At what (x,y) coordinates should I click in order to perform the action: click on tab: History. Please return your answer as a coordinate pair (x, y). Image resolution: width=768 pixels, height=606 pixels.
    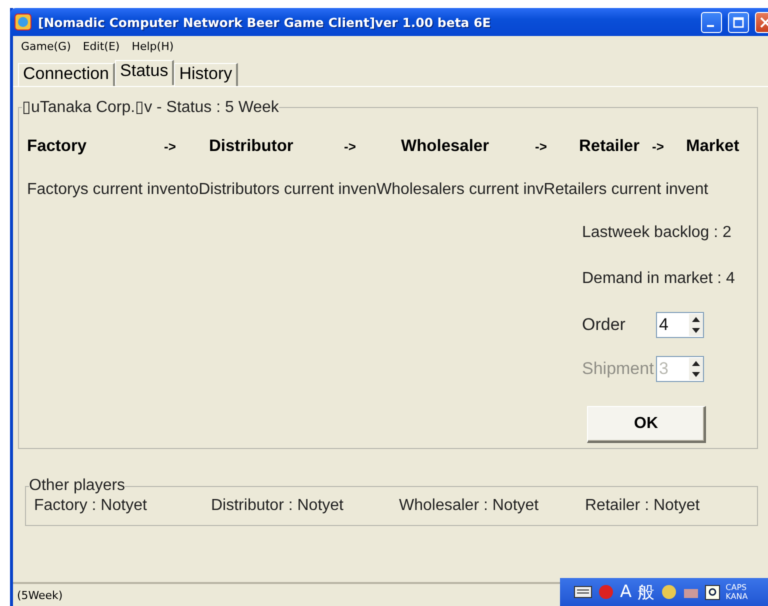
    Looking at the image, I should click on (206, 74).